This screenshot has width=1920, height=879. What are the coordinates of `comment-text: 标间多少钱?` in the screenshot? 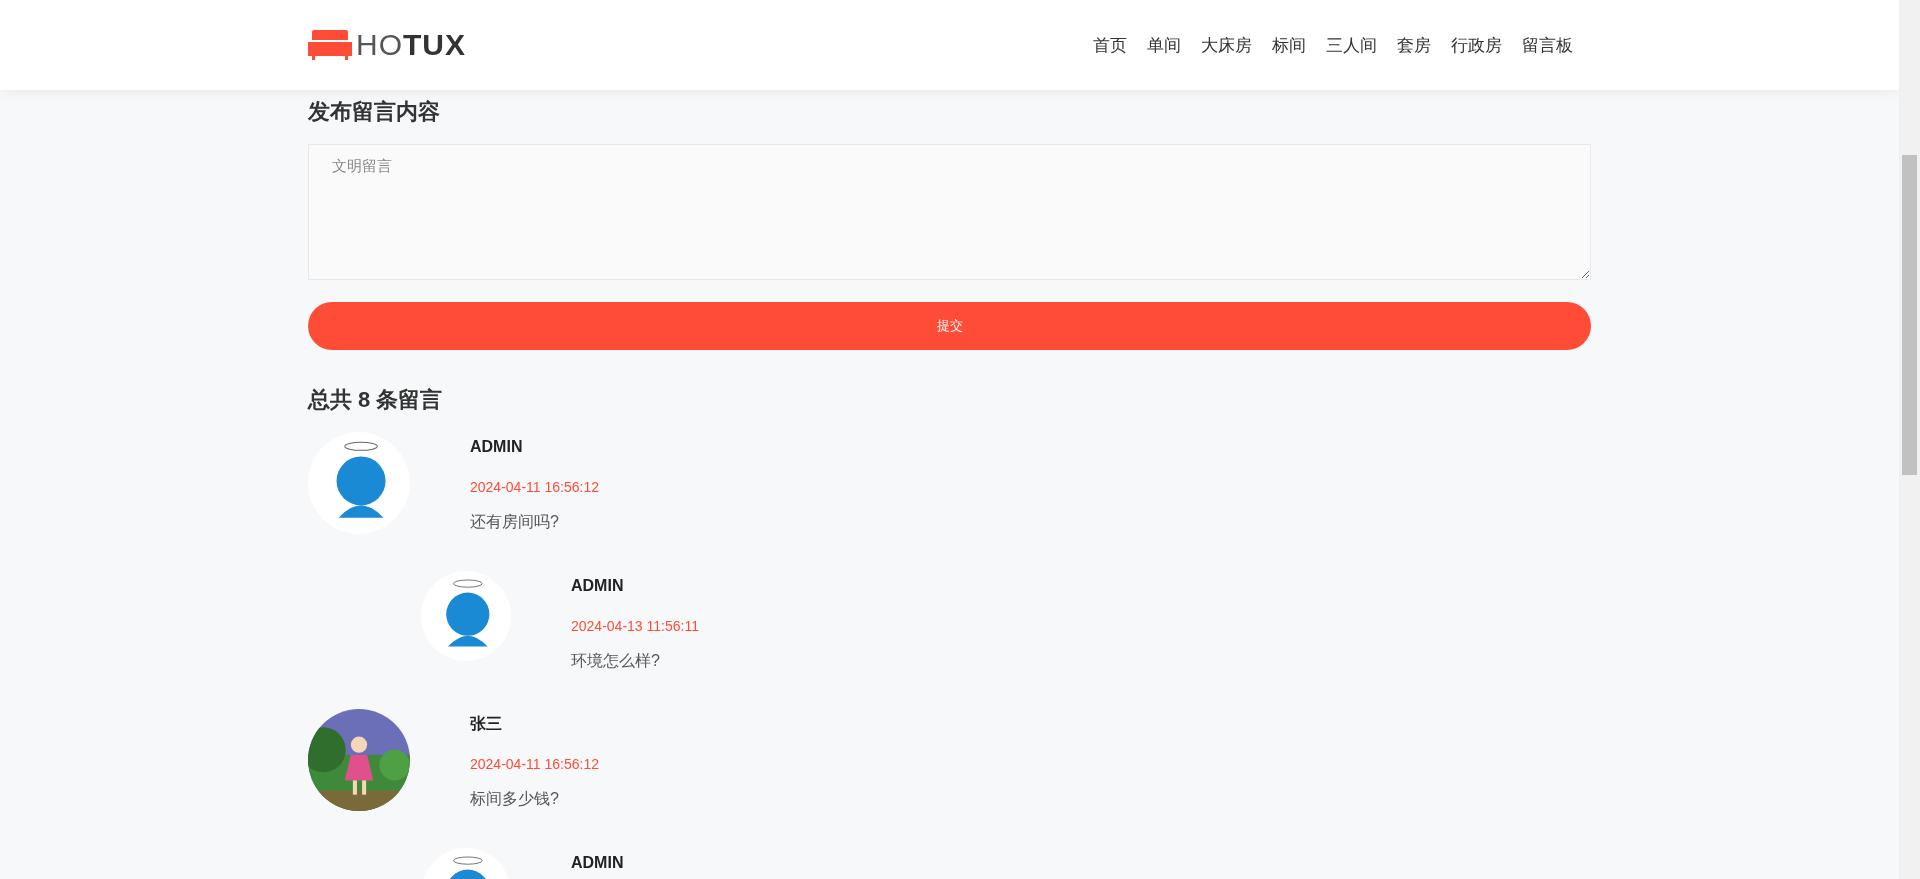 It's located at (515, 799).